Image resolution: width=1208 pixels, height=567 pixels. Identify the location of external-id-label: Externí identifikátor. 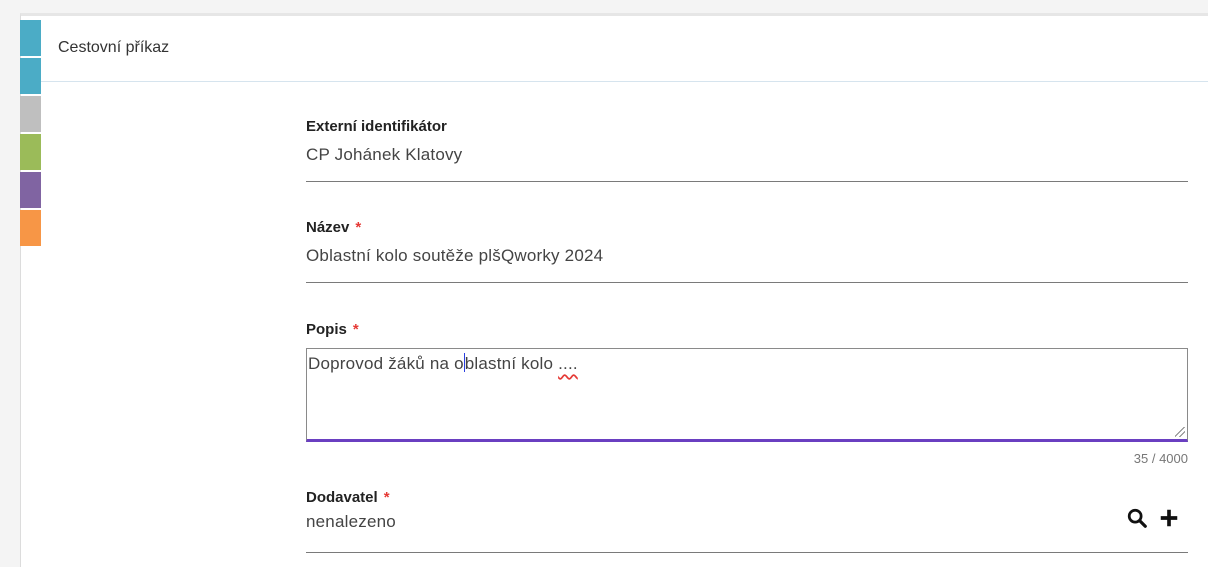
(376, 126).